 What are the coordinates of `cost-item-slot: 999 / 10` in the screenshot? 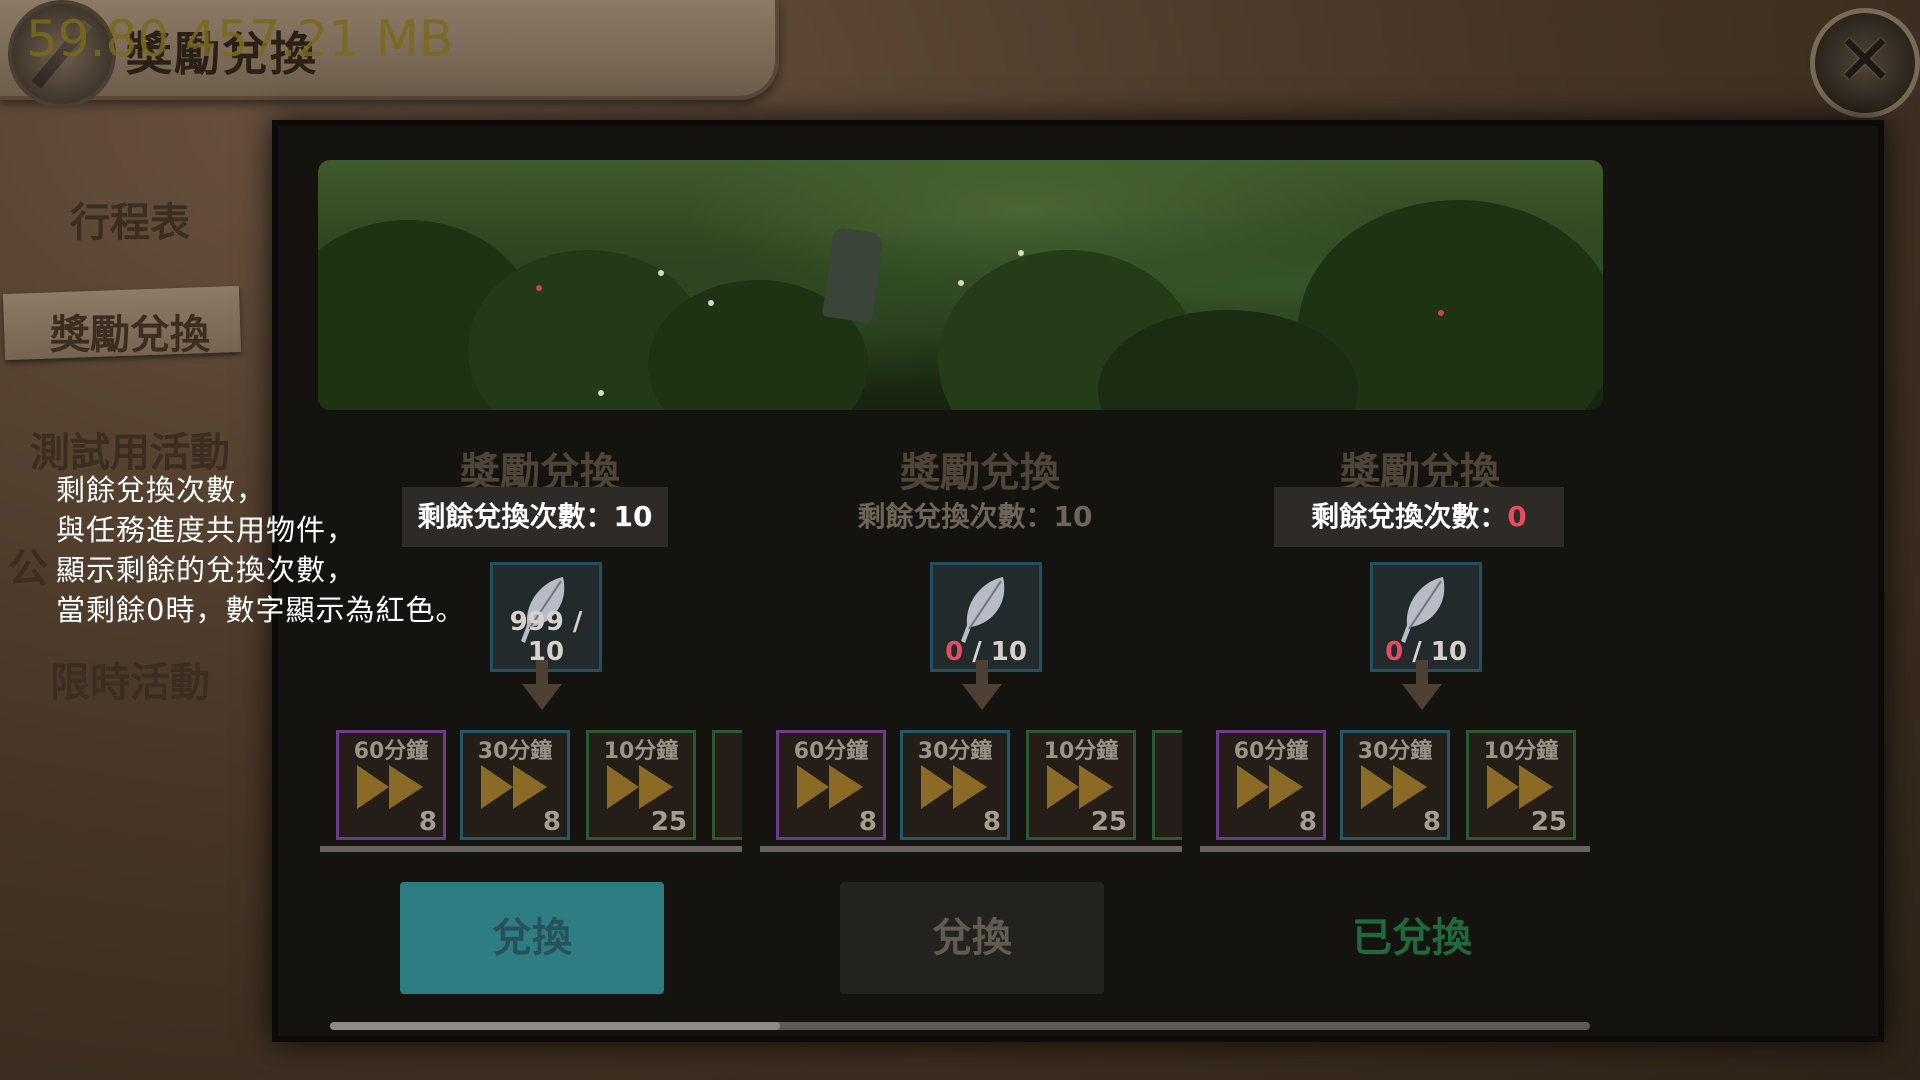 It's located at (546, 617).